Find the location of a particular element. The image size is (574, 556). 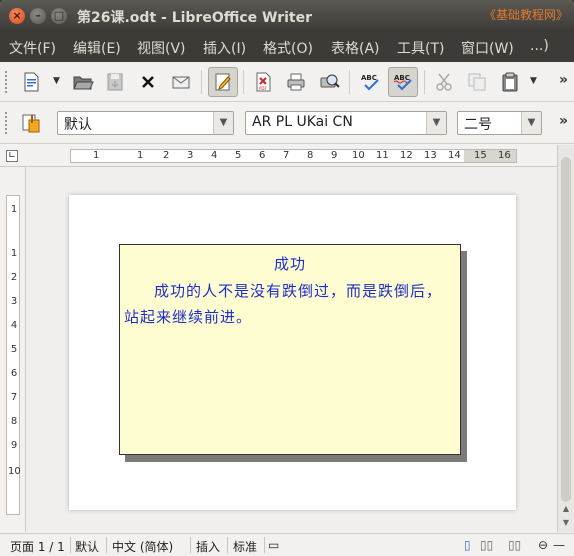

print-preview-button is located at coordinates (329, 82).